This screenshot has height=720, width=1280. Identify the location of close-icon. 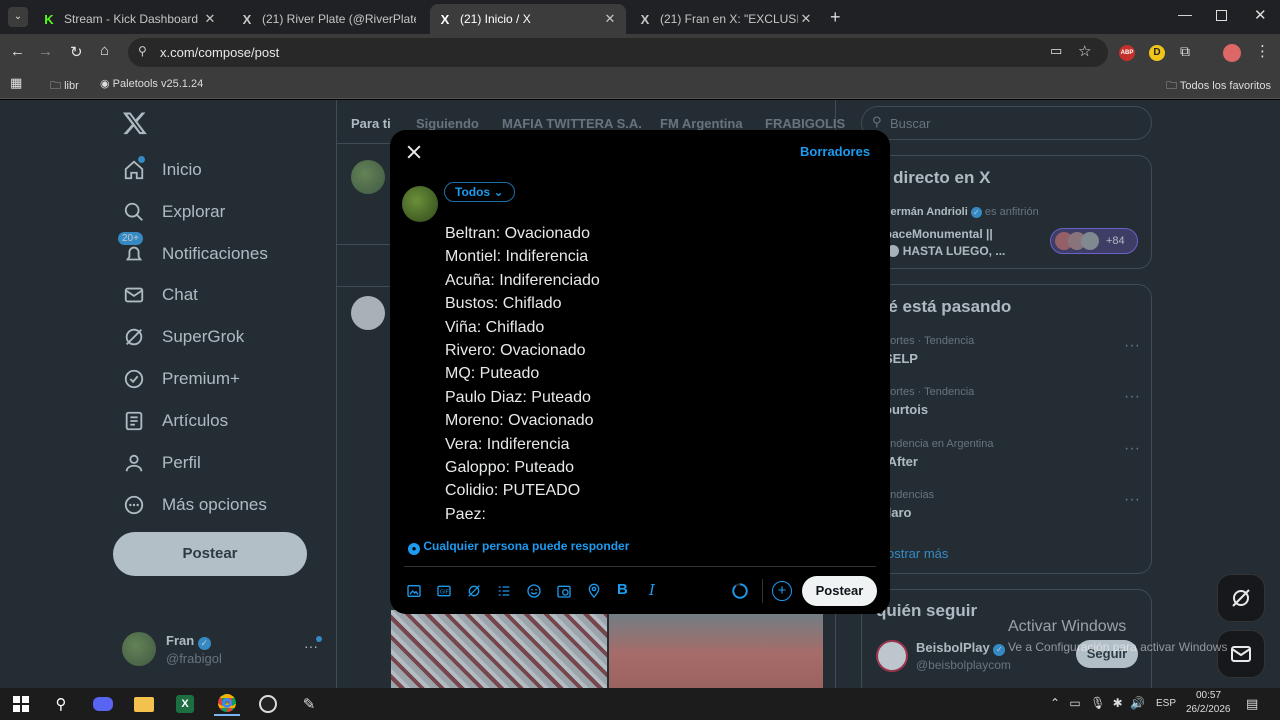
(415, 153).